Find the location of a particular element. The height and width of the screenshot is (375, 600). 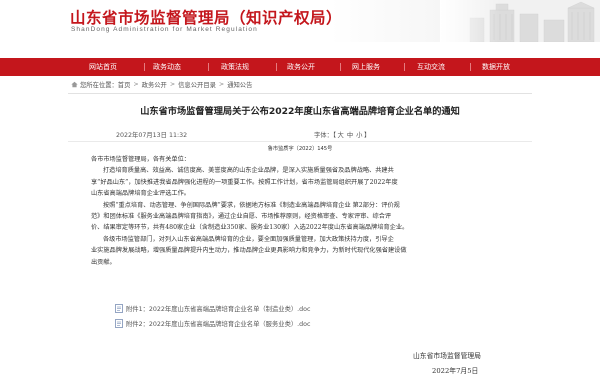

breadcrumb-link-gov-open: 政务公开 is located at coordinates (154, 84).